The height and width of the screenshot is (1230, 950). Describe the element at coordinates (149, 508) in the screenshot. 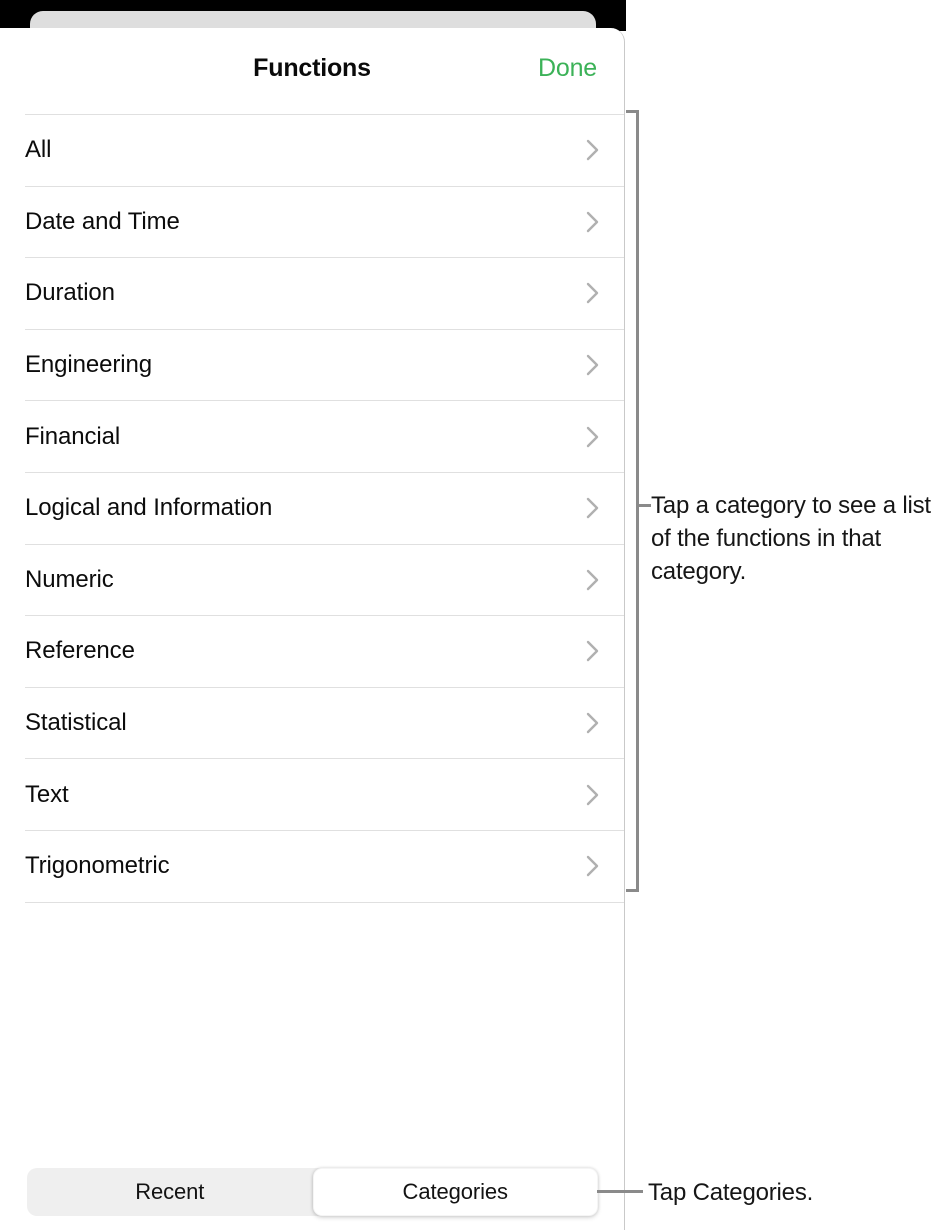

I see `list-item-label: Logical and Information` at that location.